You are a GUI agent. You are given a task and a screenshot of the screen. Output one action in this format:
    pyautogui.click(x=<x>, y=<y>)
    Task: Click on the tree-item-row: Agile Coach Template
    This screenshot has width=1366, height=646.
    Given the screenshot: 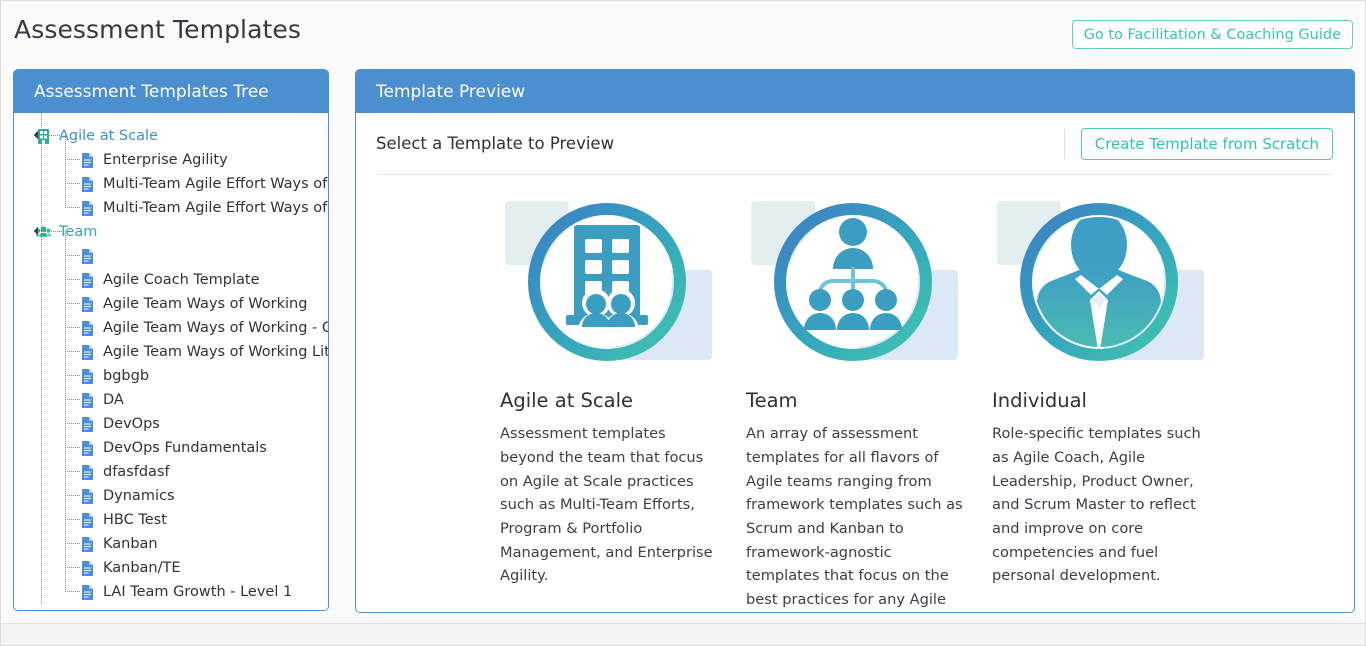 What is the action you would take?
    pyautogui.click(x=171, y=273)
    